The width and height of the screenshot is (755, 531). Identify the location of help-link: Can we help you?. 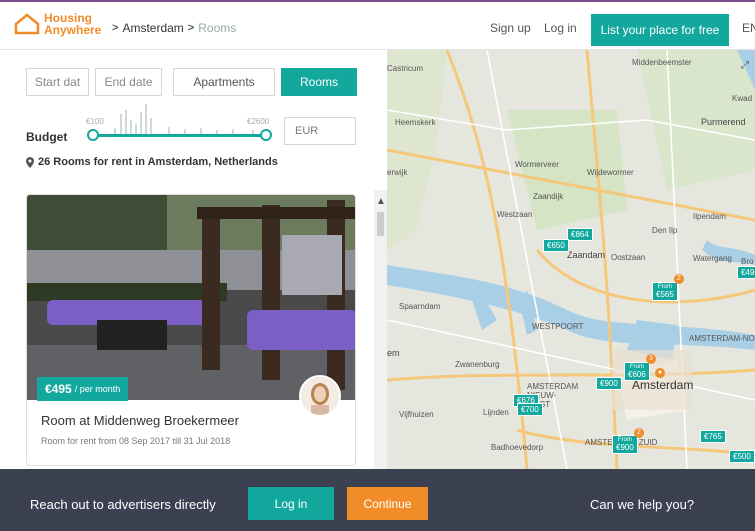
(642, 504).